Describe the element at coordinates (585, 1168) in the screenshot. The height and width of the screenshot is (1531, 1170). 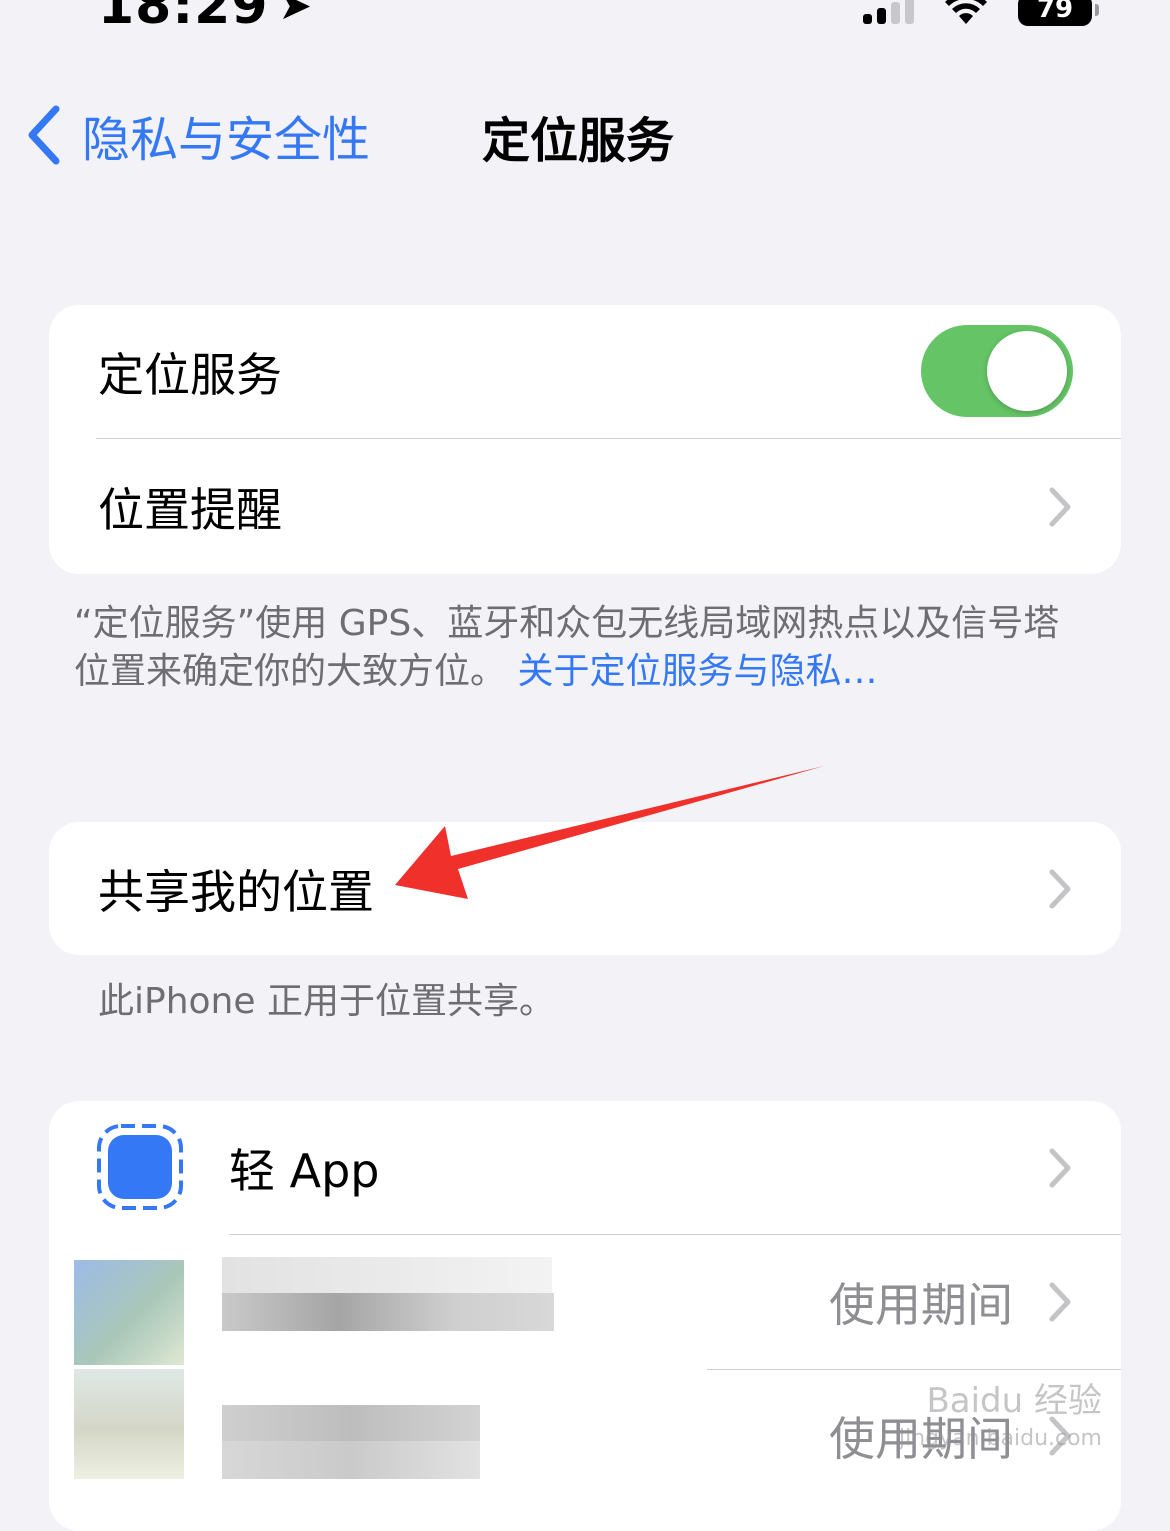
I see `app-row: 轻 App` at that location.